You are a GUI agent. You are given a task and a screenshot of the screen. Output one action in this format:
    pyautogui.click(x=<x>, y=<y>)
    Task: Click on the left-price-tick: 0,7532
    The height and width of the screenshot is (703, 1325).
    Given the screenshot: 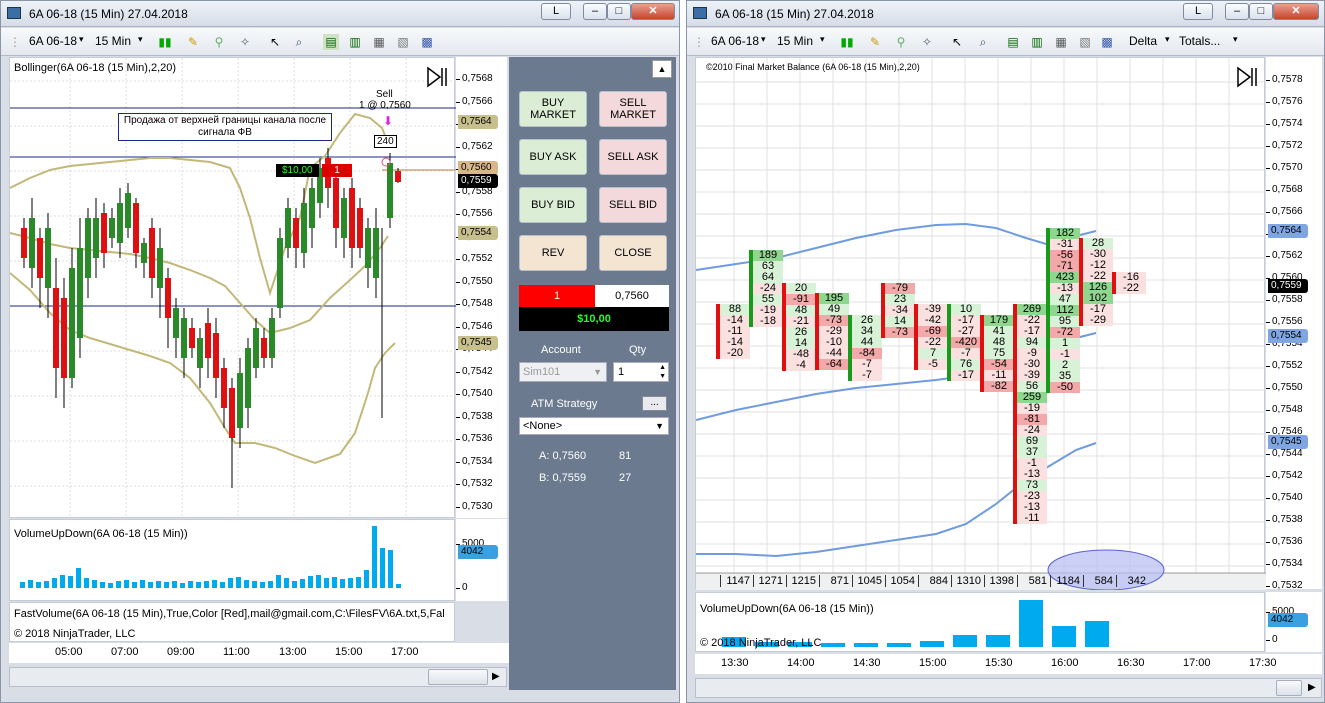 What is the action you would take?
    pyautogui.click(x=474, y=483)
    